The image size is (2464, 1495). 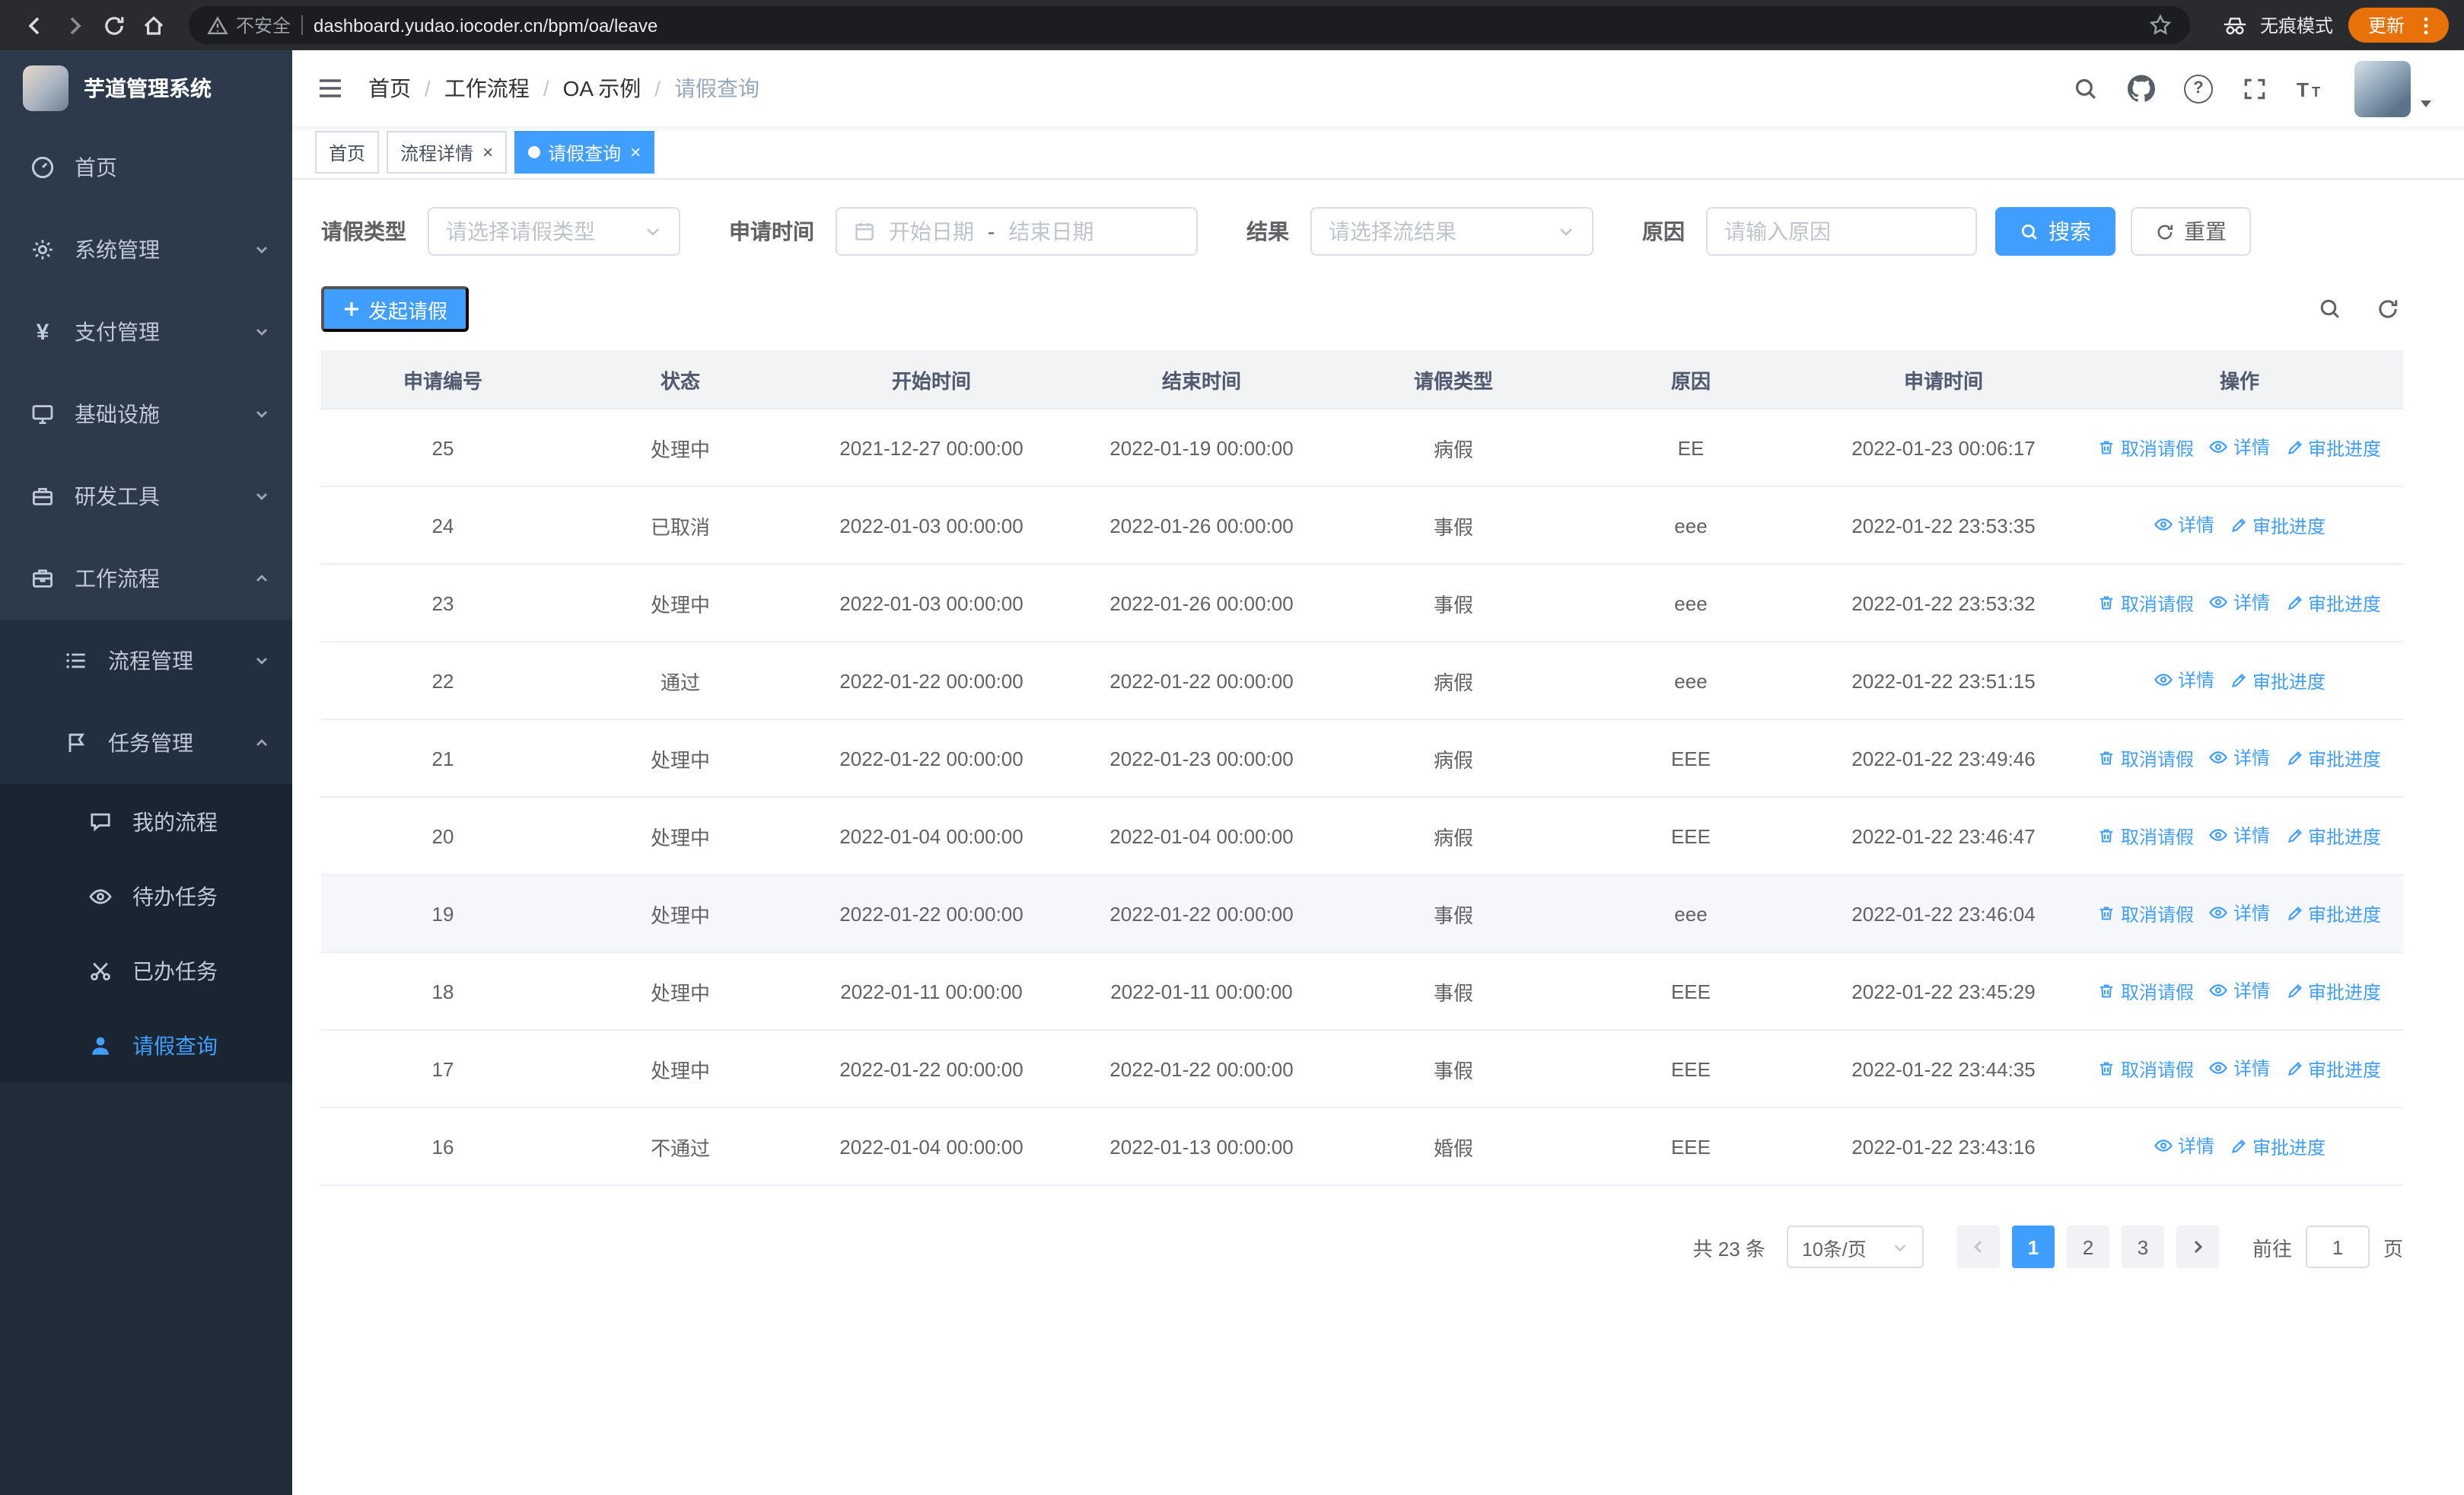 What do you see at coordinates (447, 152) in the screenshot?
I see `tab-process-detail: 流程详情 ×` at bounding box center [447, 152].